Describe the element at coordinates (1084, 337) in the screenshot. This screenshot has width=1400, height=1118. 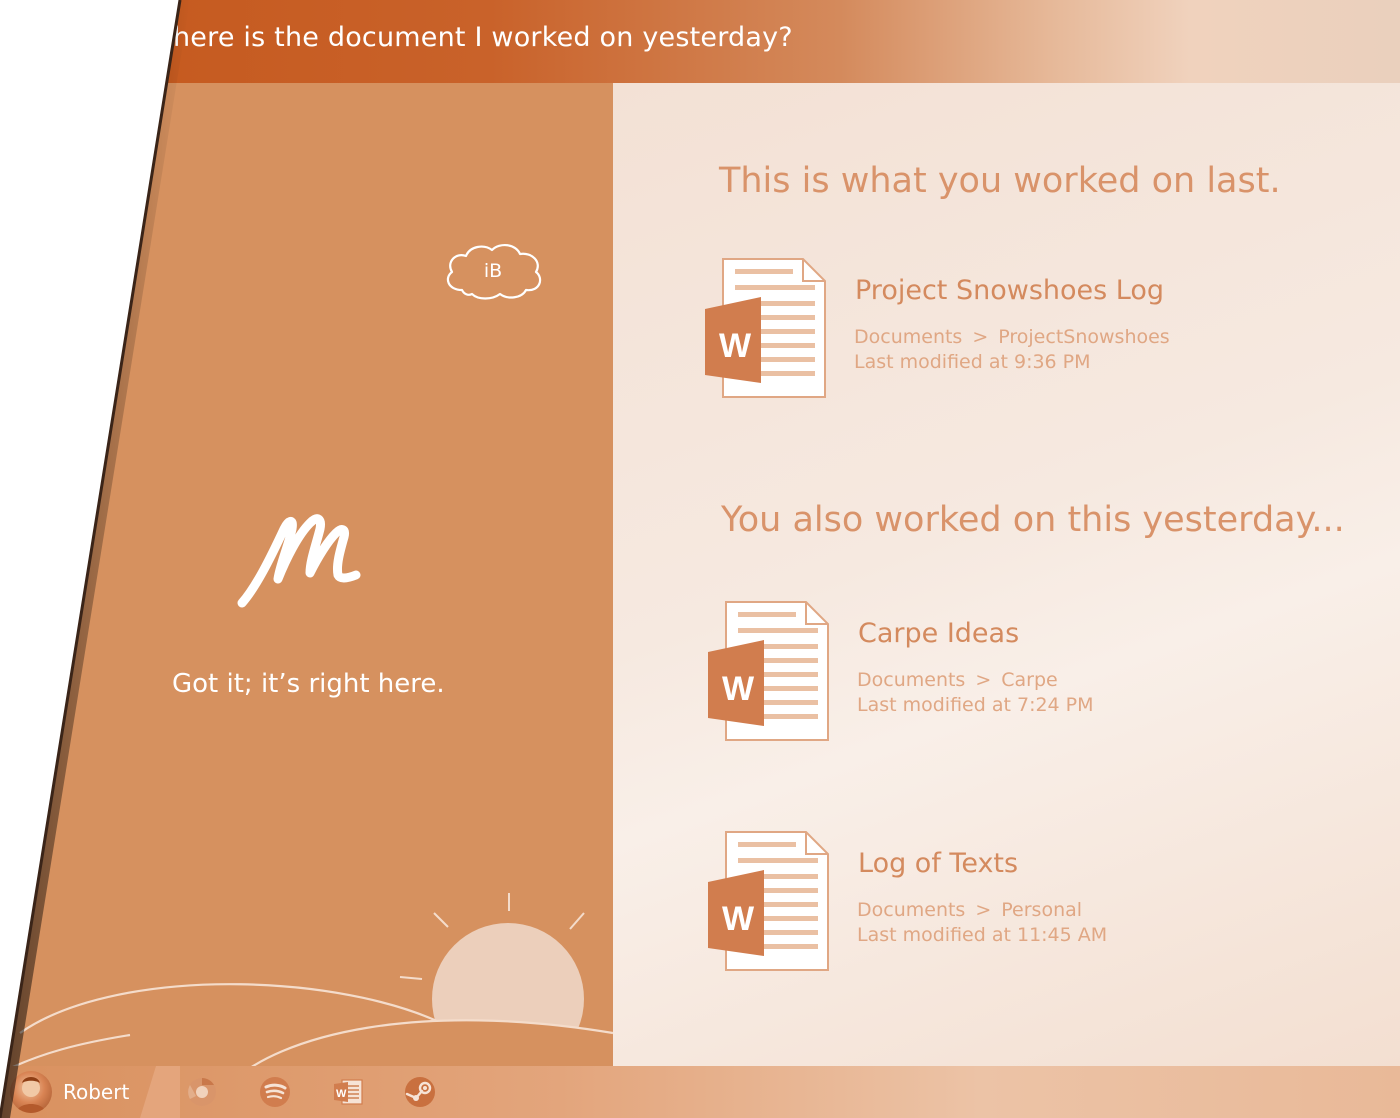
I see `doc-path-folder: ProjectSnowshoes` at that location.